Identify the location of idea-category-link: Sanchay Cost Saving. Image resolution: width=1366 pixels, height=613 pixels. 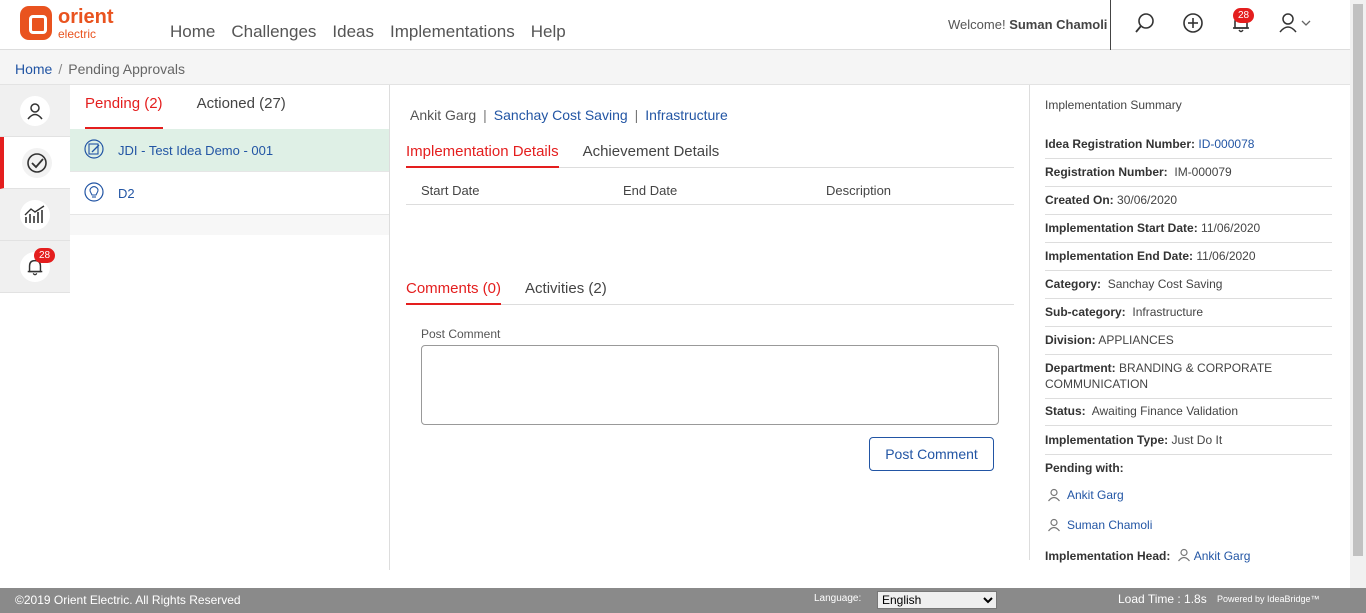
(561, 115).